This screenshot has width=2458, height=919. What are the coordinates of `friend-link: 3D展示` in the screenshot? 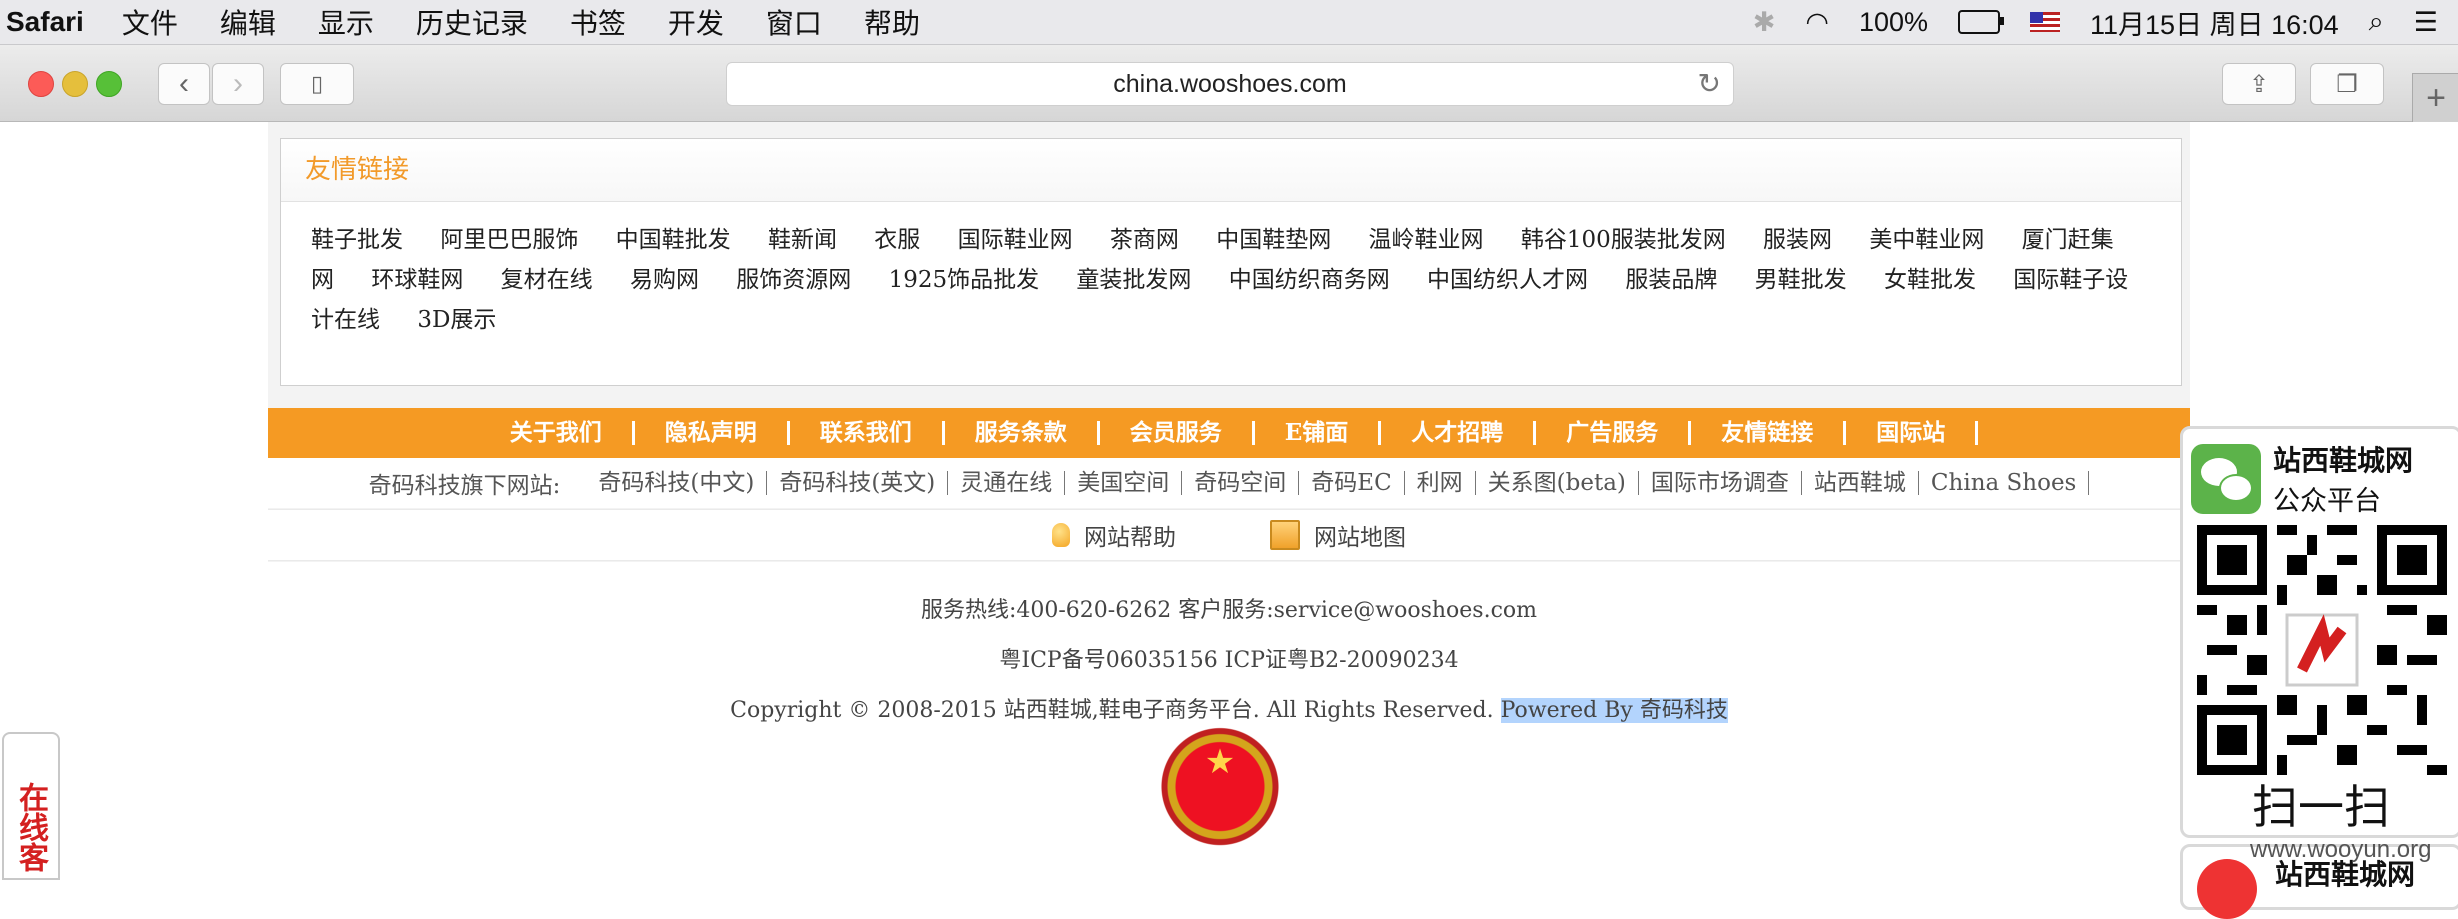 It's located at (456, 320).